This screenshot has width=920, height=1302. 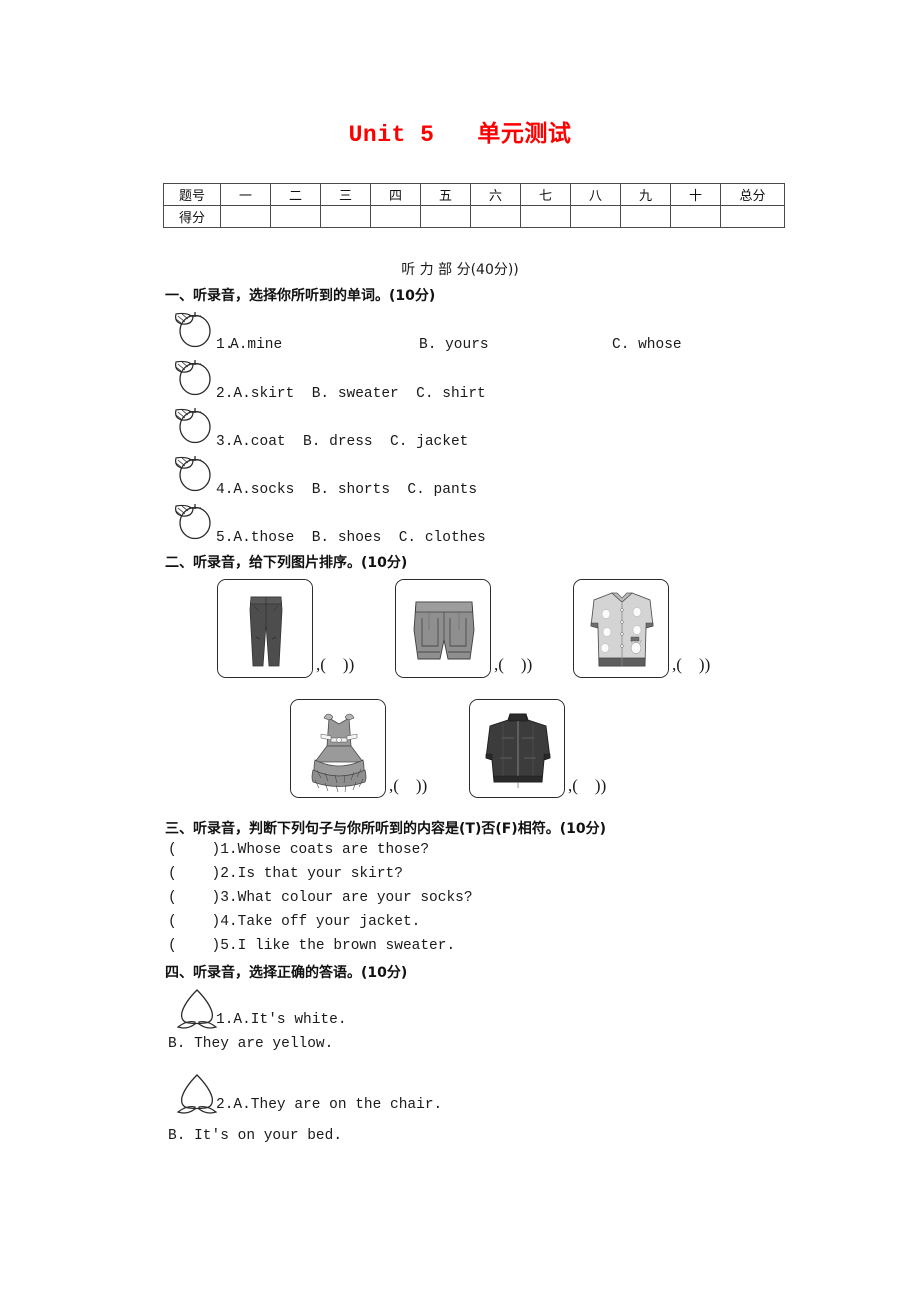 I want to click on picture-jacket-blank: ,( )), so click(x=587, y=786).